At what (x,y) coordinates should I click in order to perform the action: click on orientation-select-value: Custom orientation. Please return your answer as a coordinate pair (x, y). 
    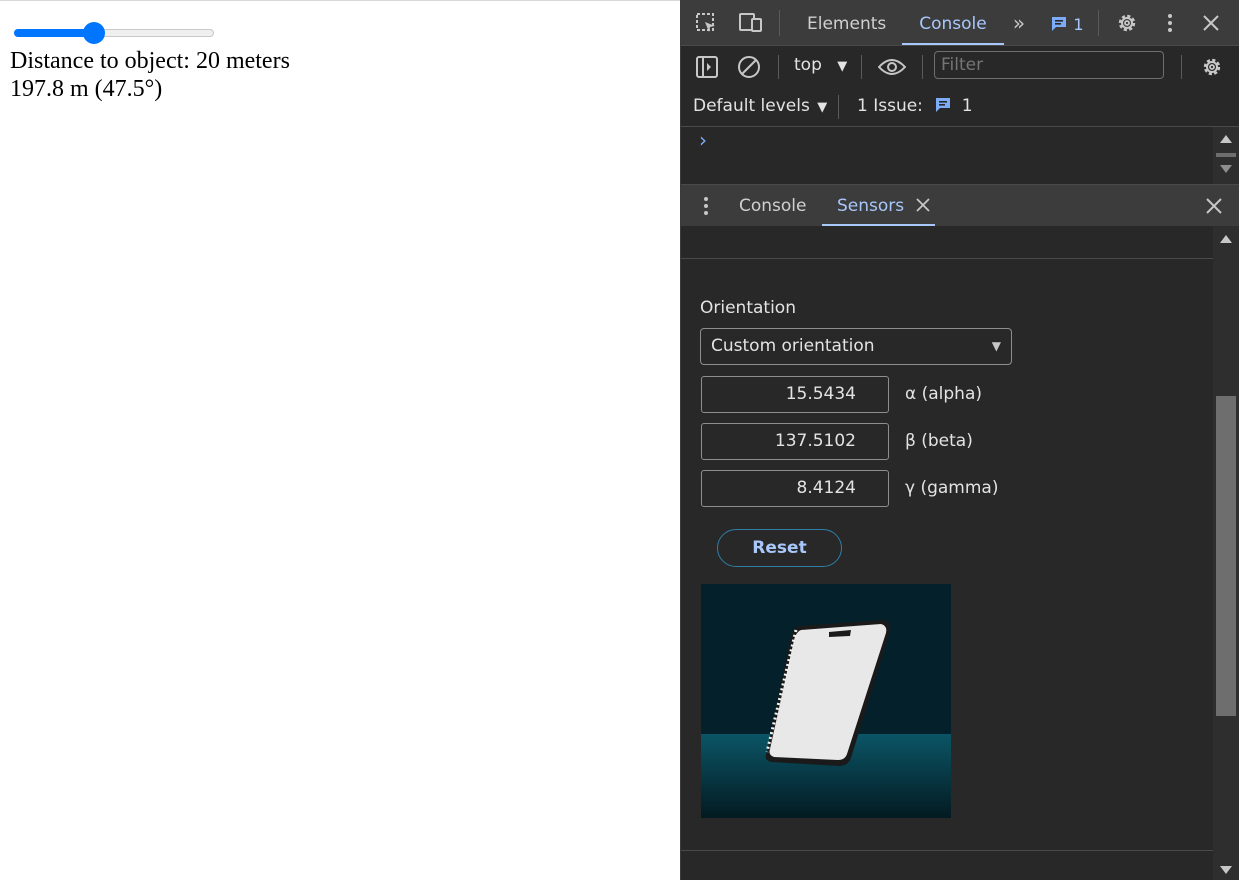
    Looking at the image, I should click on (793, 346).